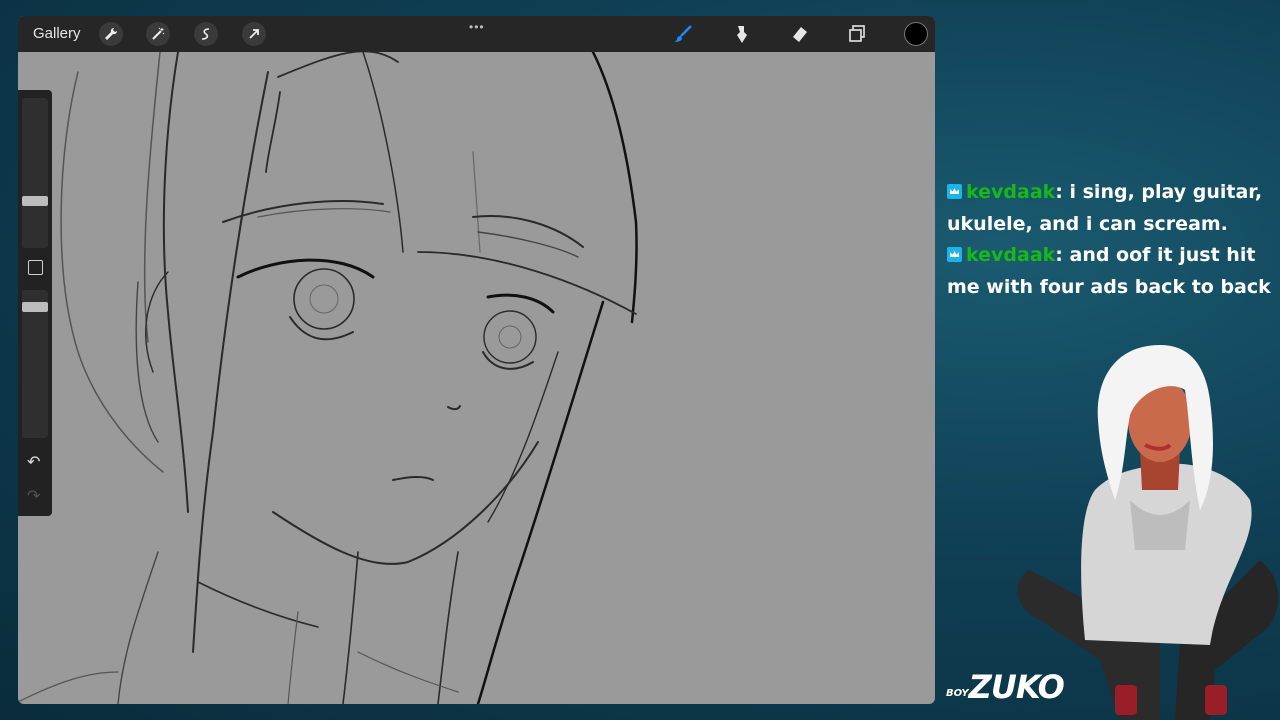  Describe the element at coordinates (158, 34) in the screenshot. I see `magic-wand-icon` at that location.